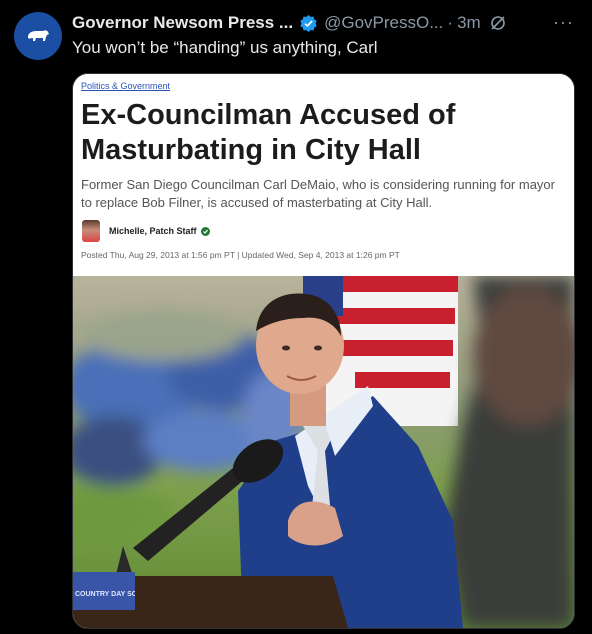  I want to click on timestamp: 3m, so click(469, 23).